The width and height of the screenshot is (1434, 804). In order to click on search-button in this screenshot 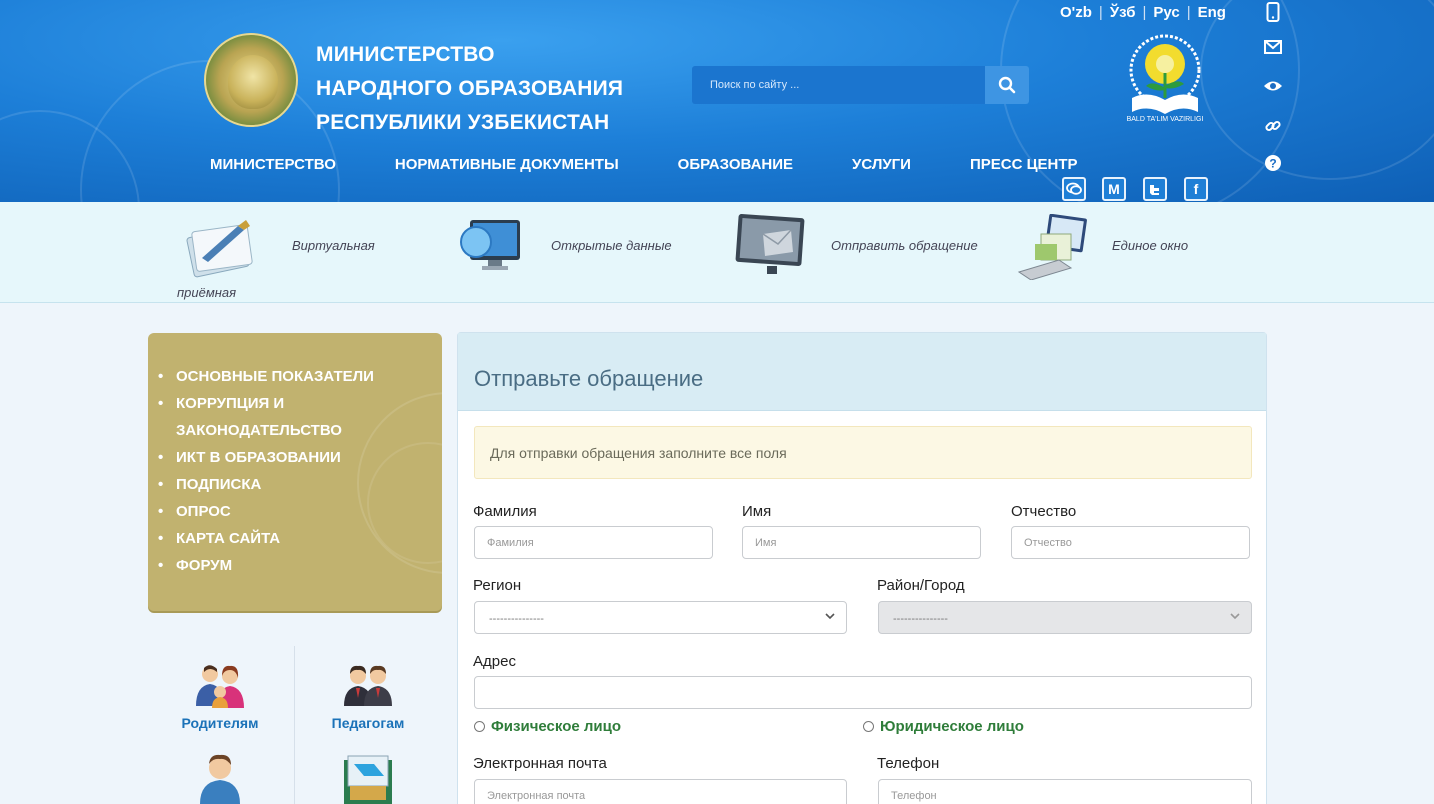, I will do `click(1007, 85)`.